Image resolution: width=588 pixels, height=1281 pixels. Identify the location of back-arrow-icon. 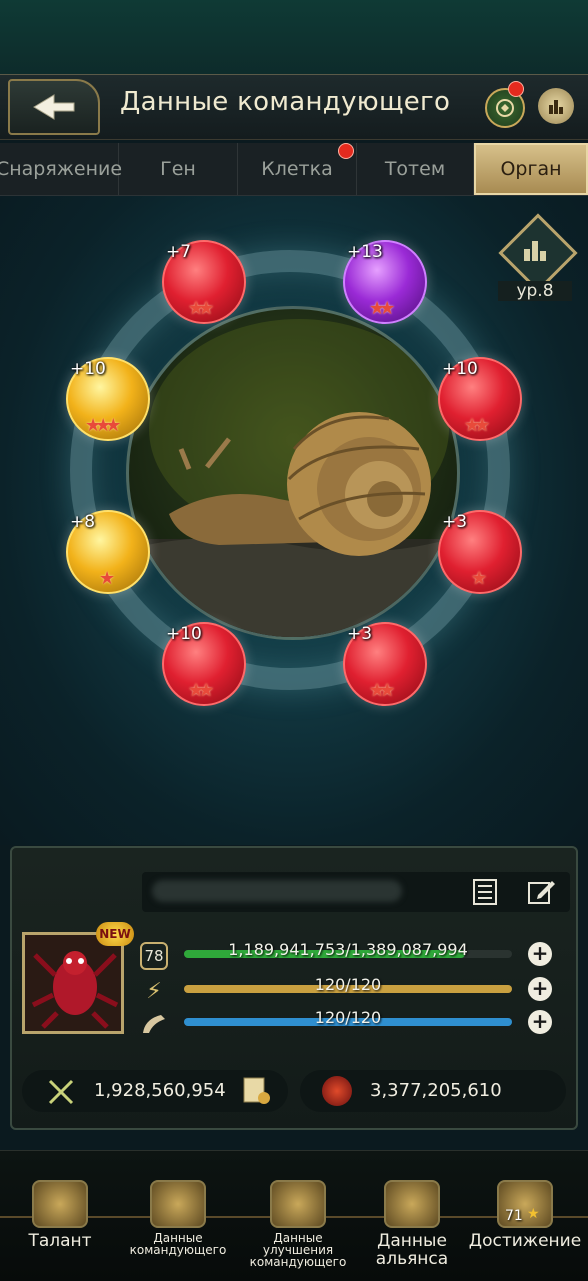
(54, 107).